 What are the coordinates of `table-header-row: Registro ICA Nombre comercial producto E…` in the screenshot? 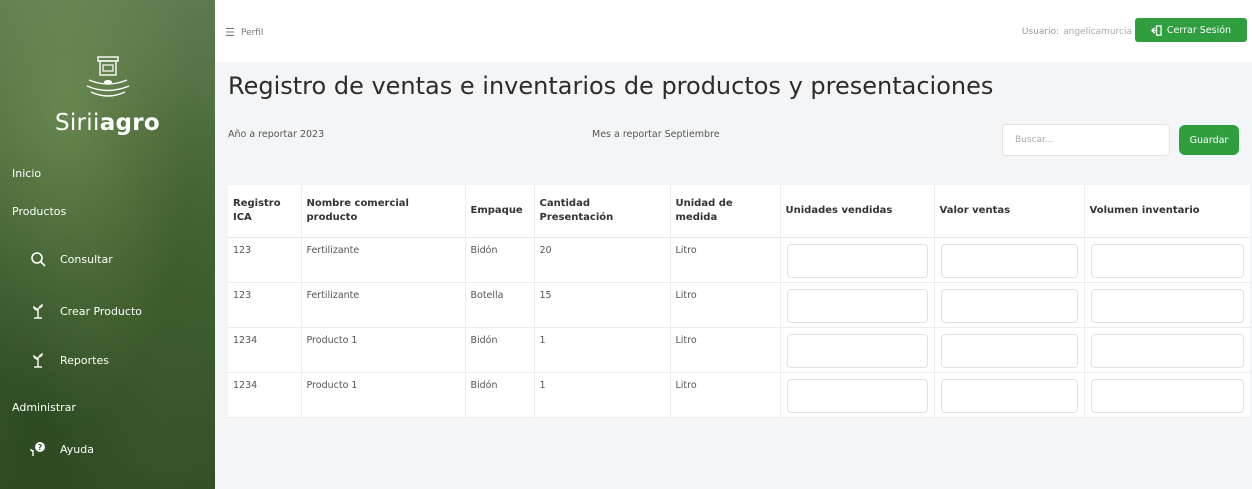 It's located at (739, 211).